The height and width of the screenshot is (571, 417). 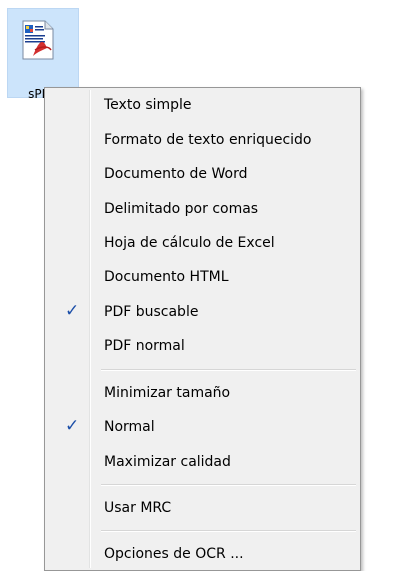 I want to click on menu-item-pdf-normal: PDF normal, so click(x=202, y=346).